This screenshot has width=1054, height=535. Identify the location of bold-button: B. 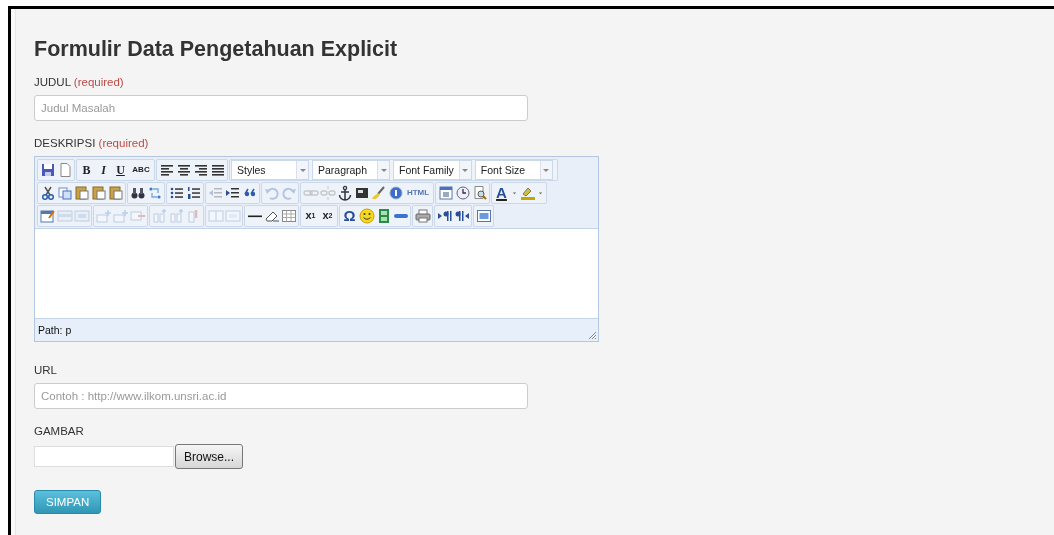
(86, 169).